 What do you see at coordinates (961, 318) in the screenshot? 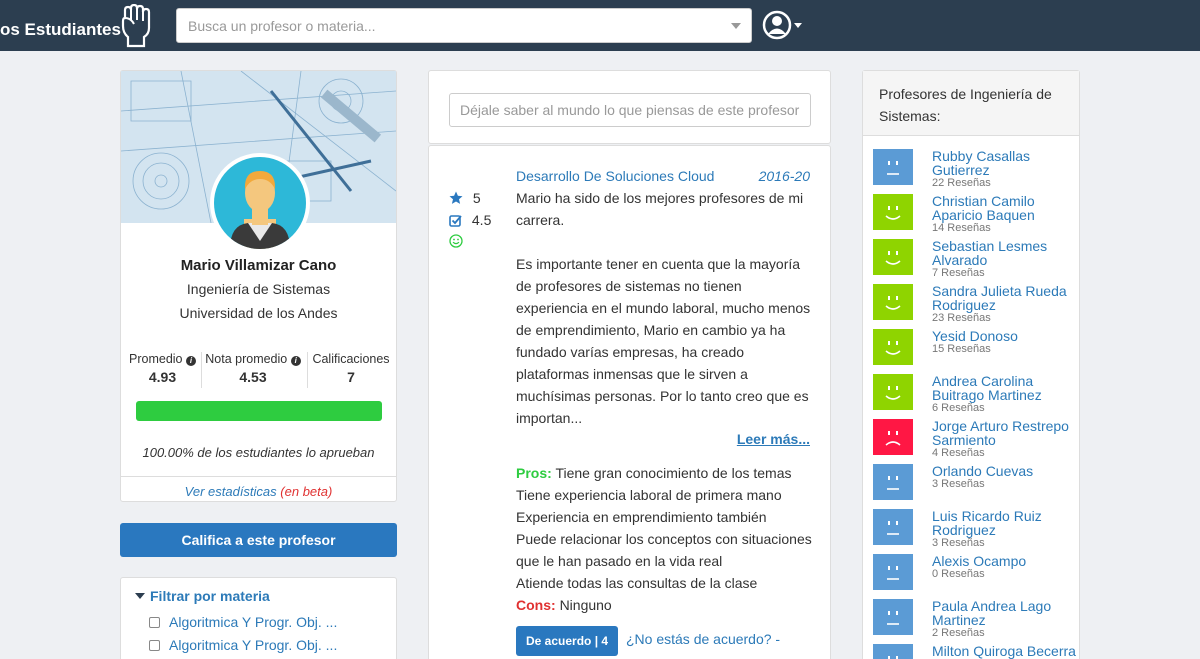
I see `professor-review-count: 23 Reseñas` at bounding box center [961, 318].